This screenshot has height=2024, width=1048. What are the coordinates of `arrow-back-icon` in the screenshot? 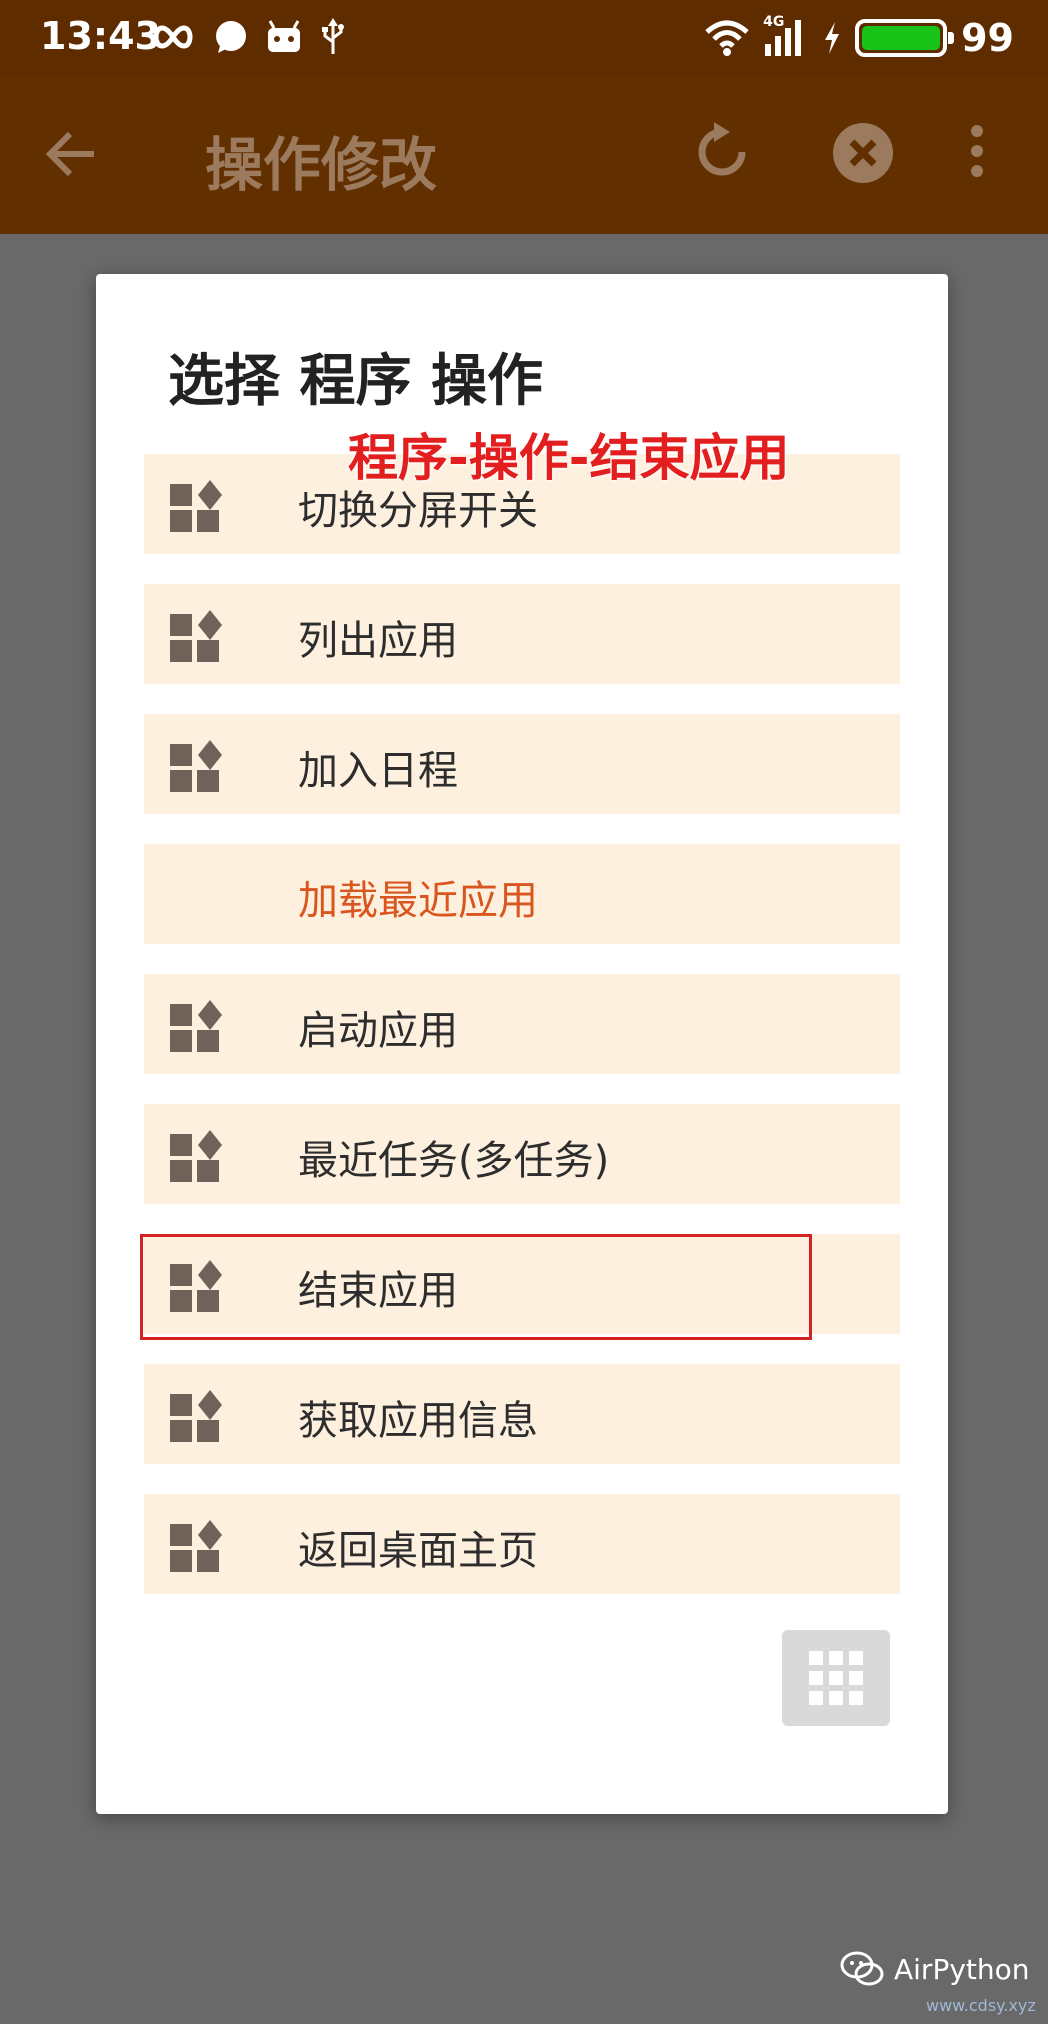 It's located at (72, 154).